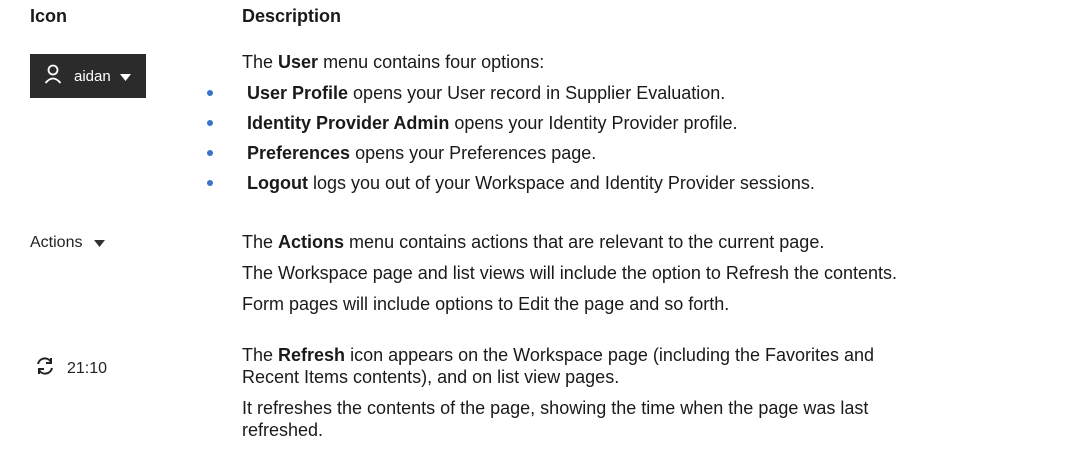 The height and width of the screenshot is (457, 1080). I want to click on actions-menu-button: Actions, so click(68, 243).